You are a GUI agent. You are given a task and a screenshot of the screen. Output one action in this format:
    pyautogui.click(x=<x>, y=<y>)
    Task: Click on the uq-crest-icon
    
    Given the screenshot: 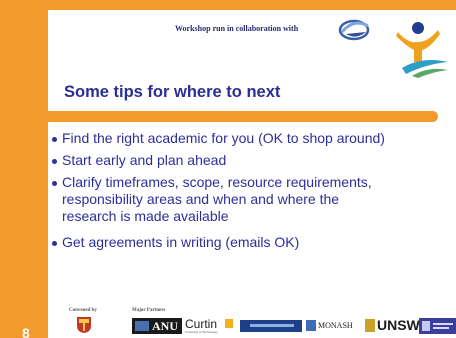 What is the action you would take?
    pyautogui.click(x=426, y=326)
    